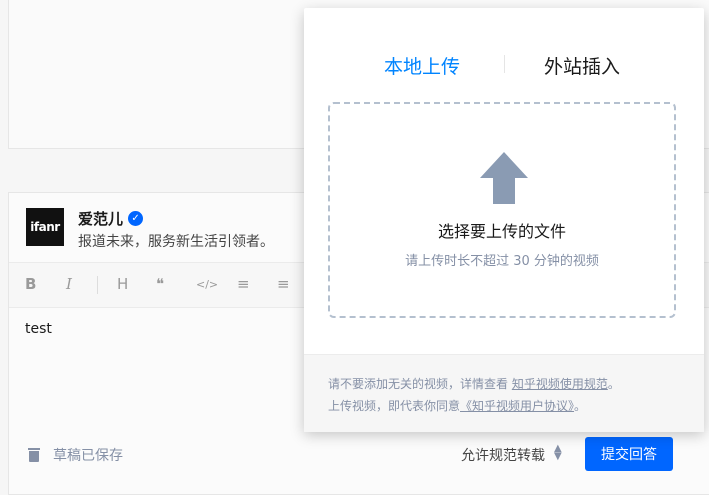  What do you see at coordinates (560, 384) in the screenshot?
I see `video-policy-link: 知乎视频使用规范` at bounding box center [560, 384].